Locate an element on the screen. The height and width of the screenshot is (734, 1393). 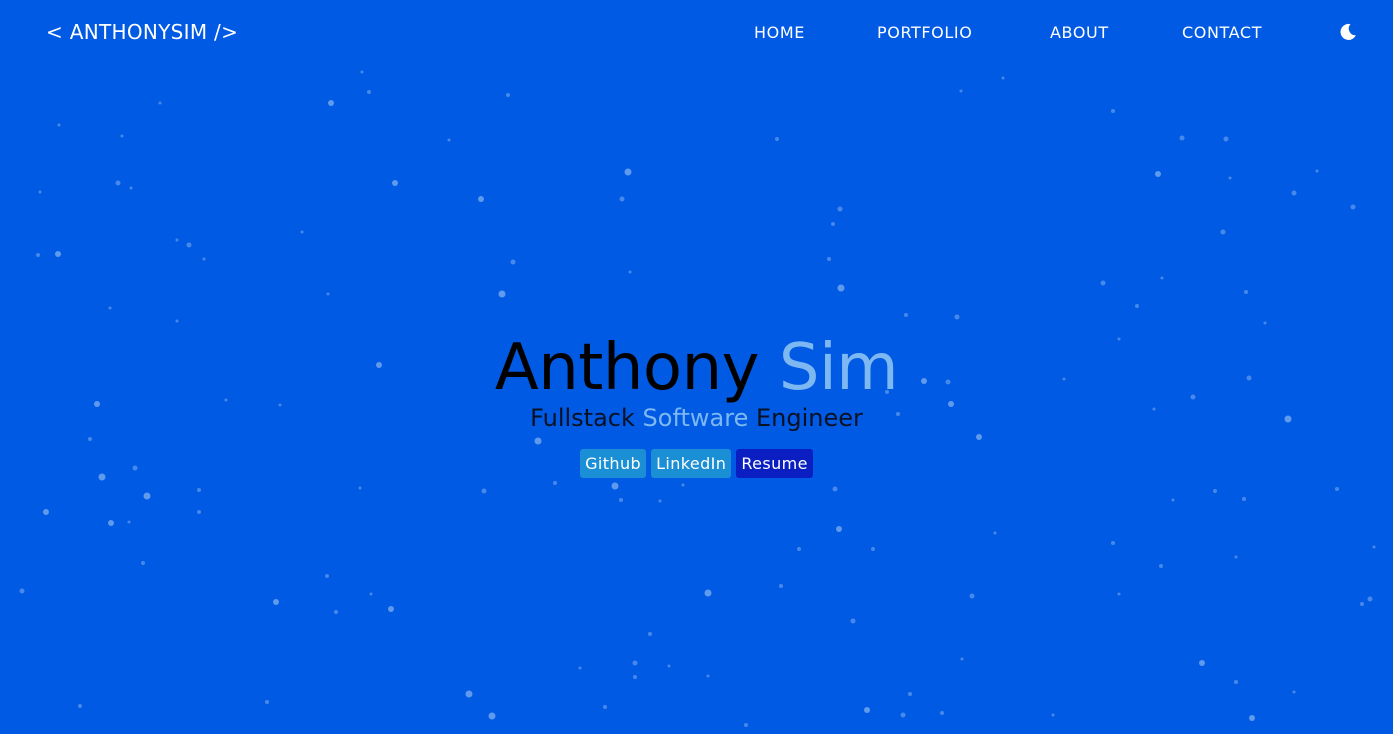
nav-link-home: HOME is located at coordinates (779, 32).